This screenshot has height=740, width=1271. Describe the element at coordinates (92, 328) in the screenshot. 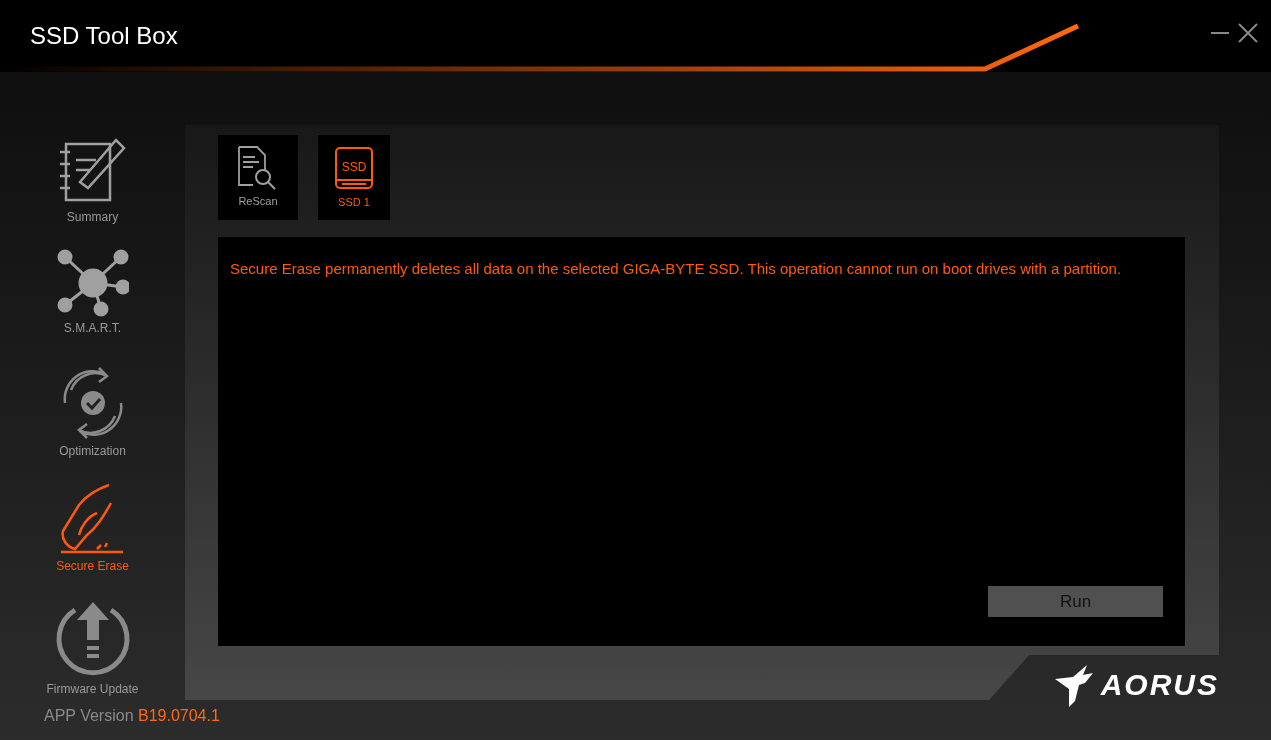

I see `sidebar-item: S.M.A.R.T.` at that location.